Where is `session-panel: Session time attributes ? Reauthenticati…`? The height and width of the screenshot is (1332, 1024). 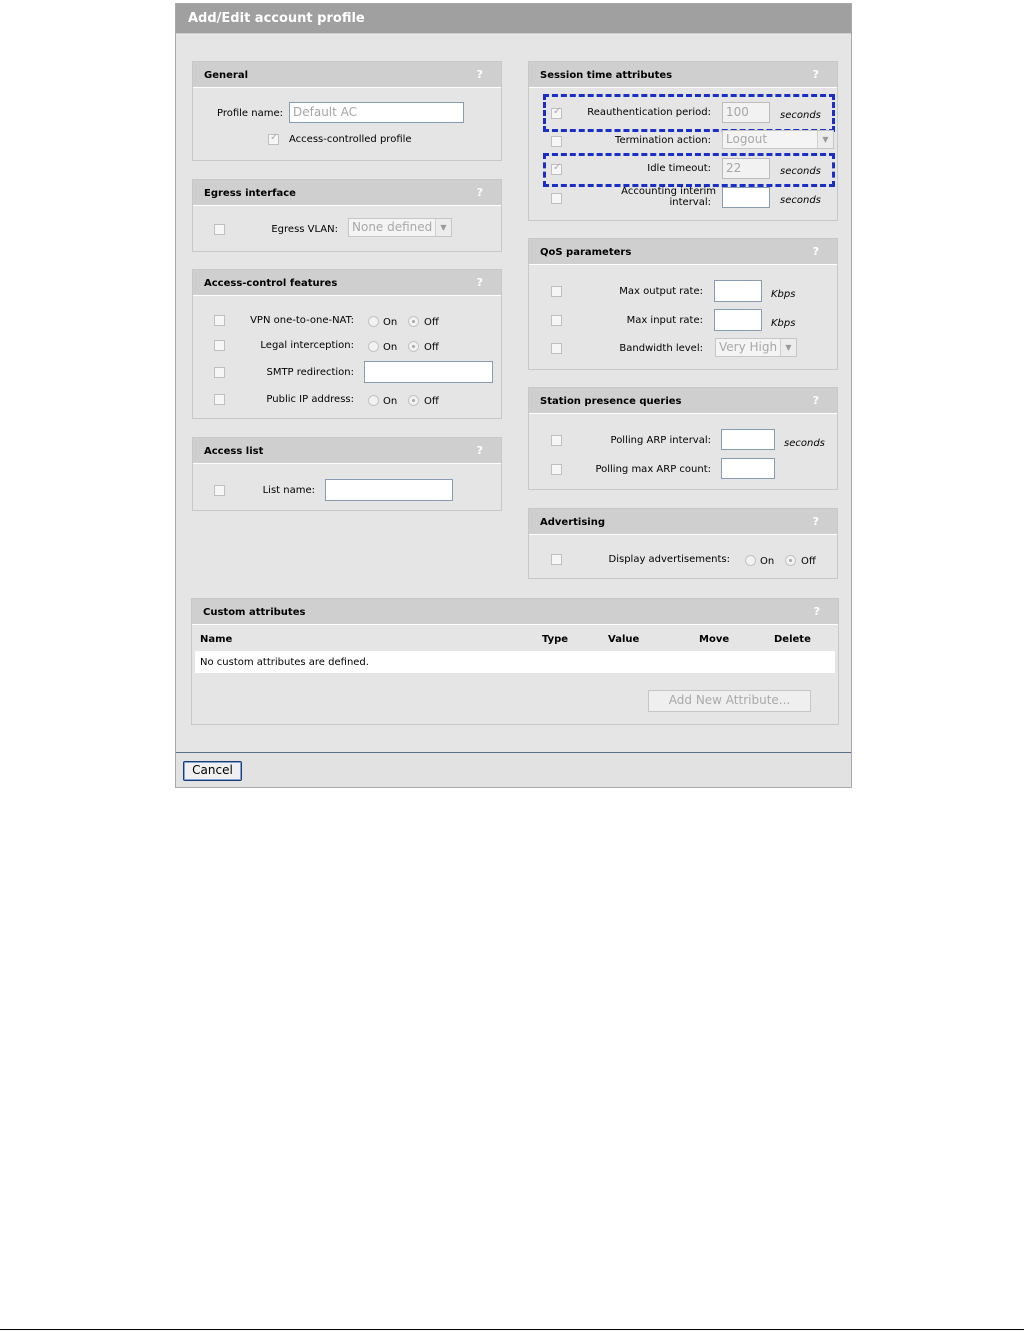 session-panel: Session time attributes ? Reauthenticati… is located at coordinates (683, 141).